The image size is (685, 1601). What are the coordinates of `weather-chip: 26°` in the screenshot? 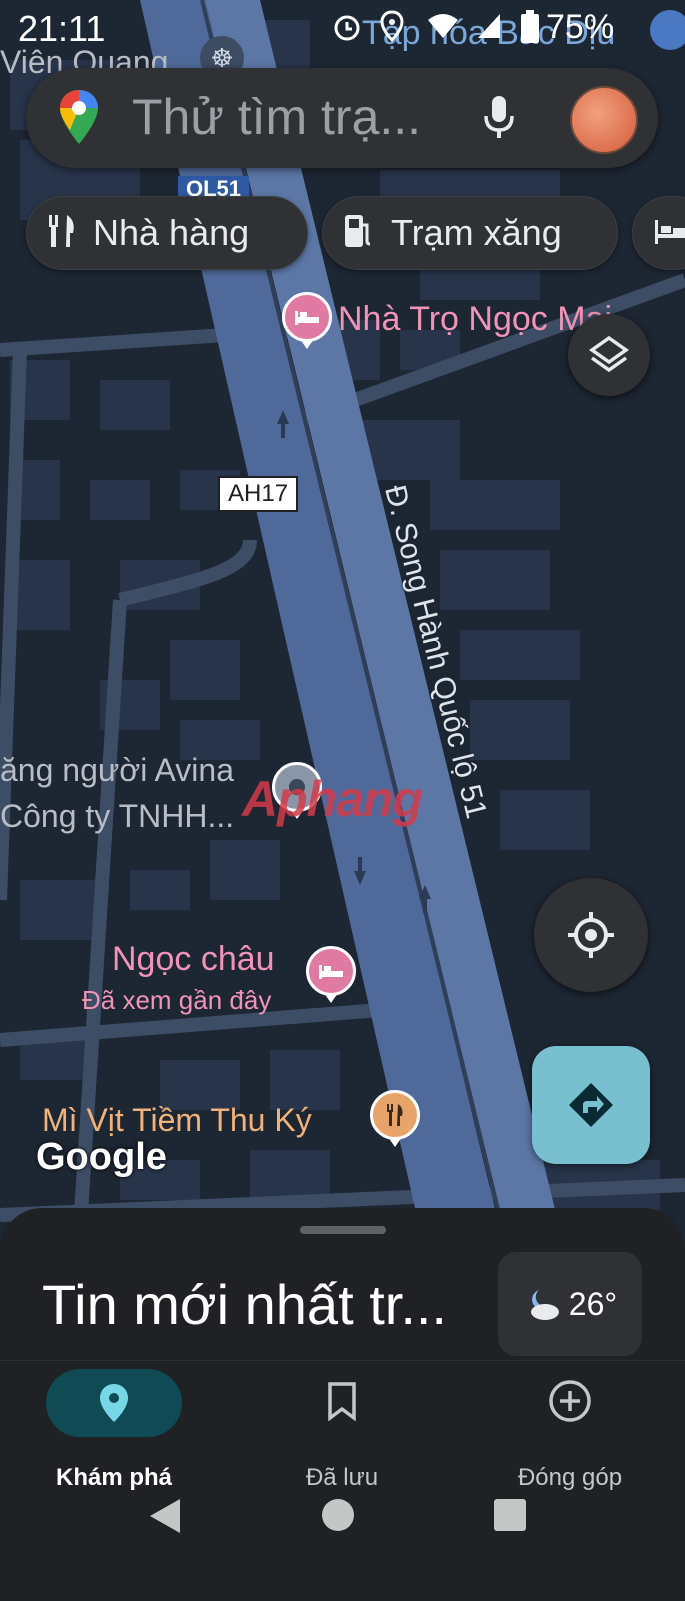 It's located at (570, 1304).